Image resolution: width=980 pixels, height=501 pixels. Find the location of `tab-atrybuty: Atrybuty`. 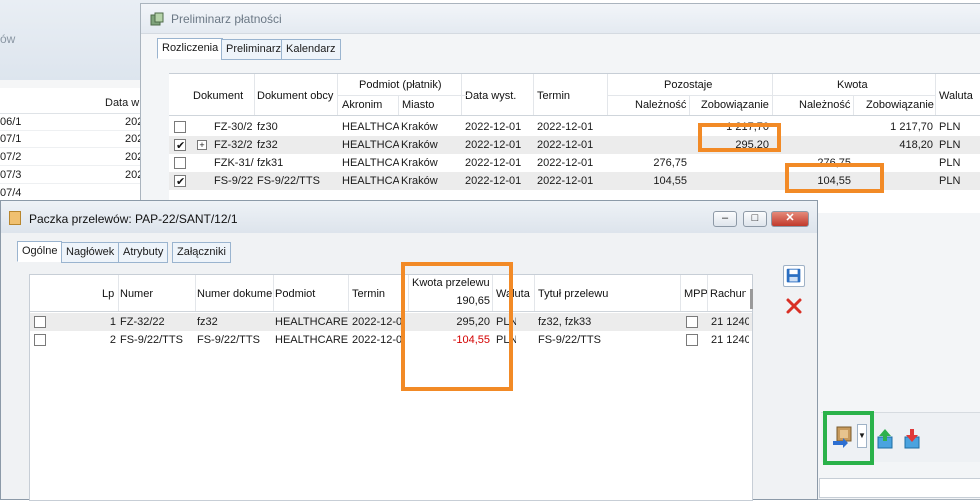

tab-atrybuty: Atrybuty is located at coordinates (143, 252).